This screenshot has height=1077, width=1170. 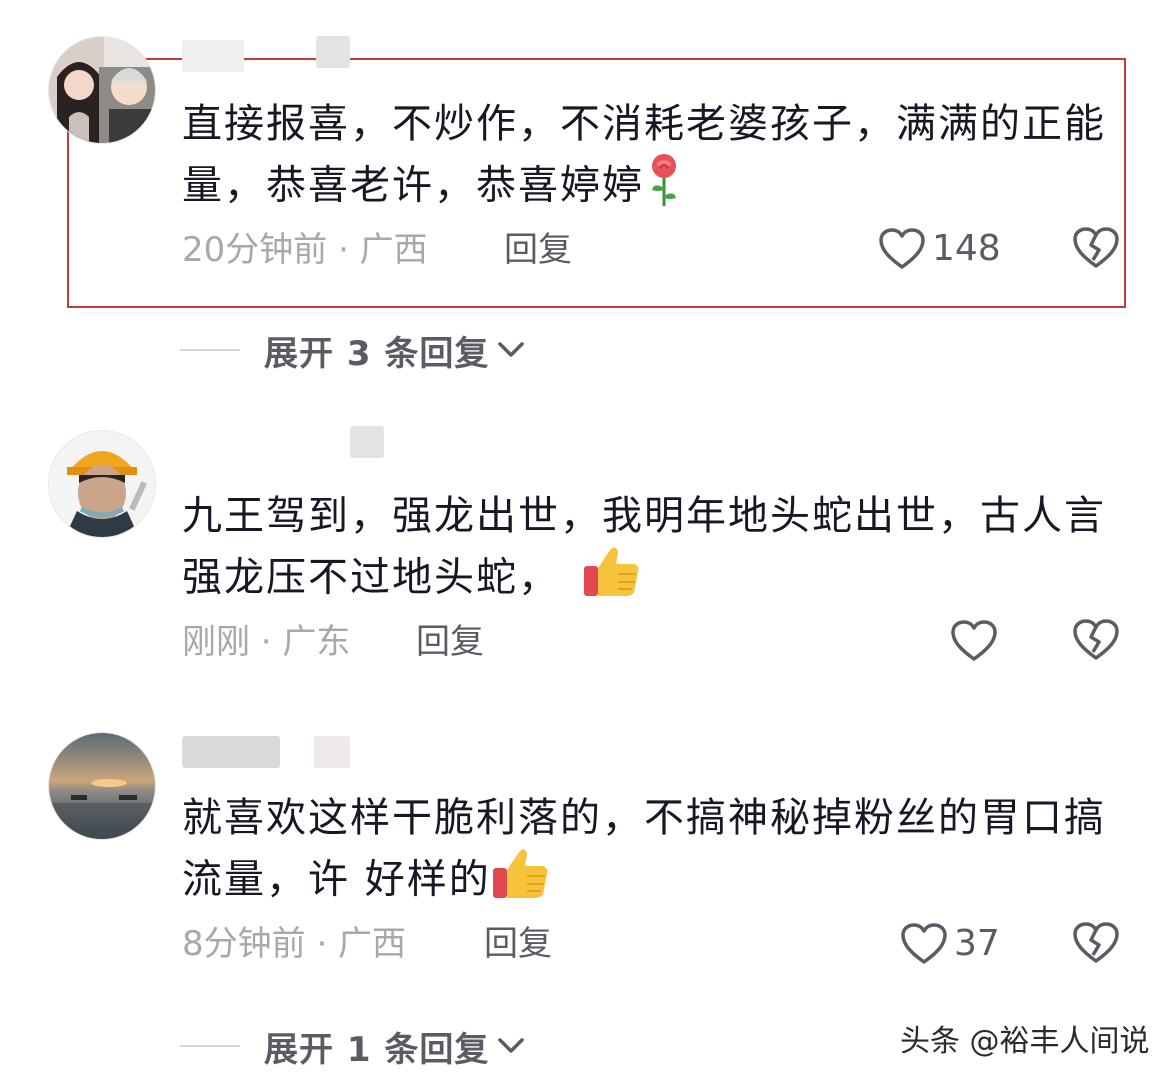 I want to click on like-count: 37, so click(x=977, y=943).